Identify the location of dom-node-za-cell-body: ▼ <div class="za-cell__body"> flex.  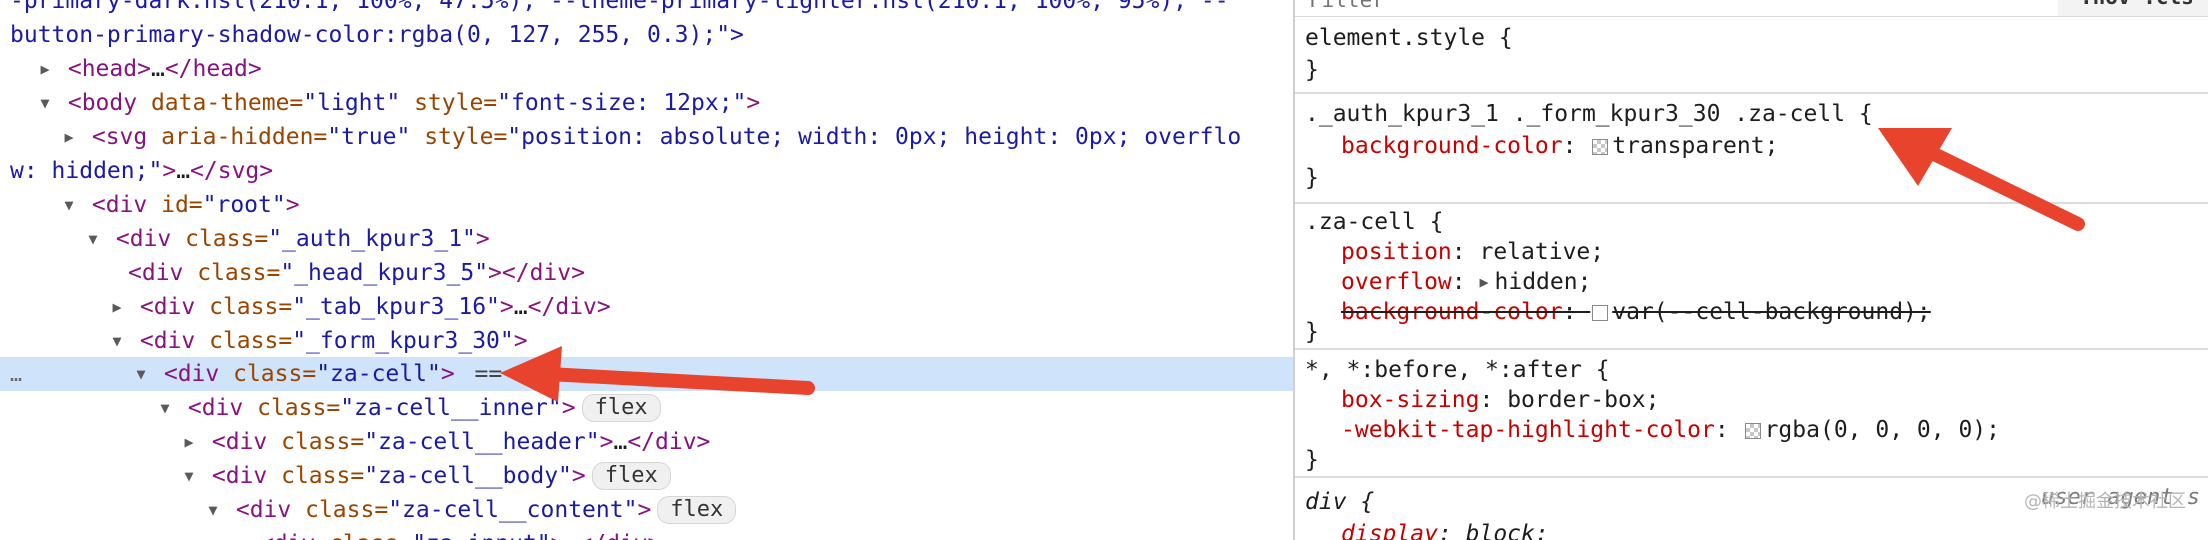
(646, 476).